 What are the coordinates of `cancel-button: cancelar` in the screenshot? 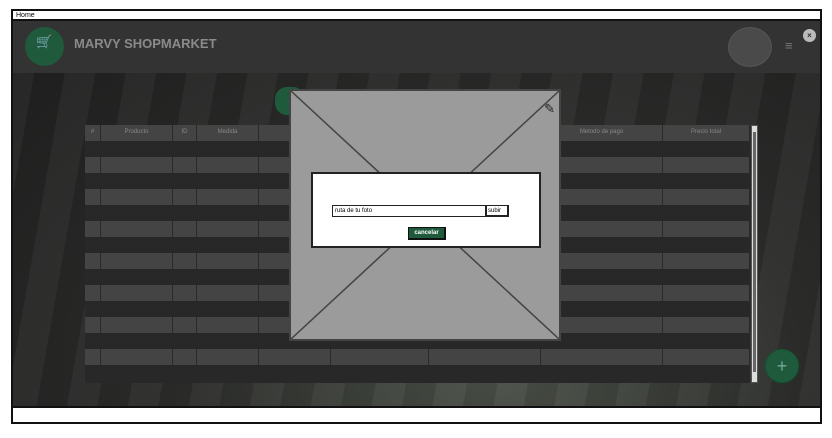 It's located at (427, 233).